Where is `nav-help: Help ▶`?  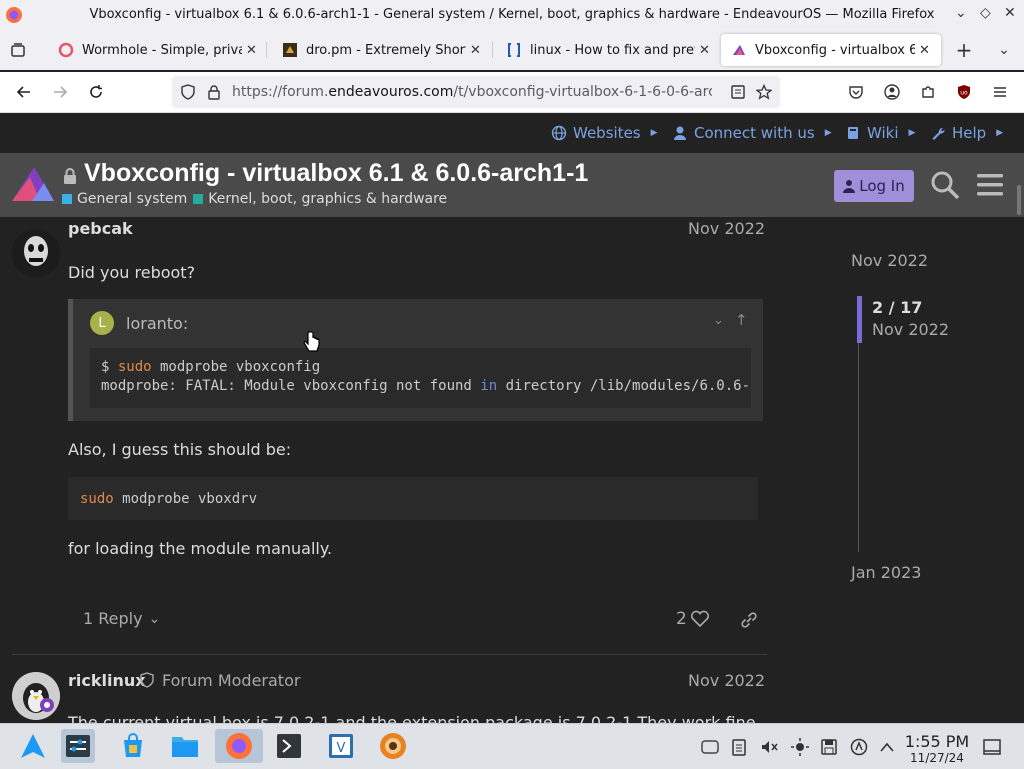 nav-help: Help ▶ is located at coordinates (966, 133).